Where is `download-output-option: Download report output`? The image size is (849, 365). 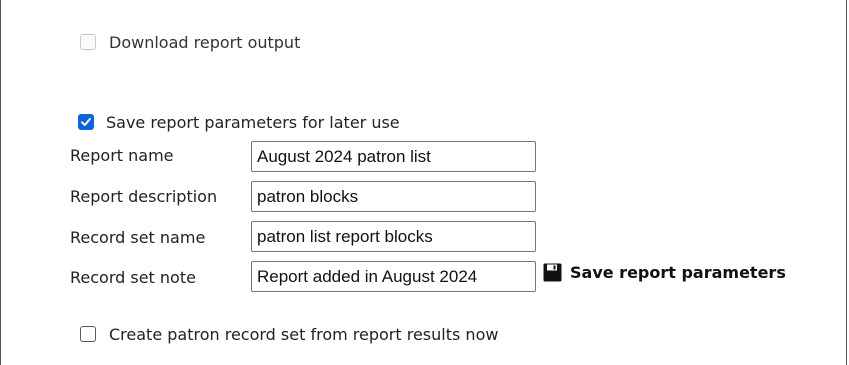
download-output-option: Download report output is located at coordinates (190, 42).